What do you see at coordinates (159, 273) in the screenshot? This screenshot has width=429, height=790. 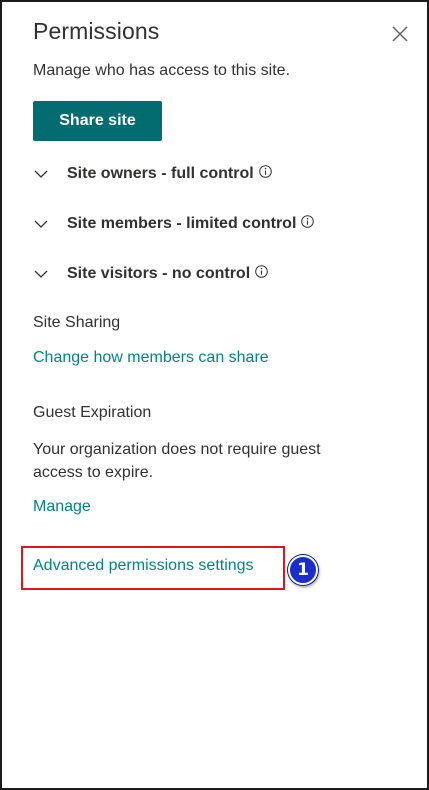 I see `group-label: Site visitors - no control` at bounding box center [159, 273].